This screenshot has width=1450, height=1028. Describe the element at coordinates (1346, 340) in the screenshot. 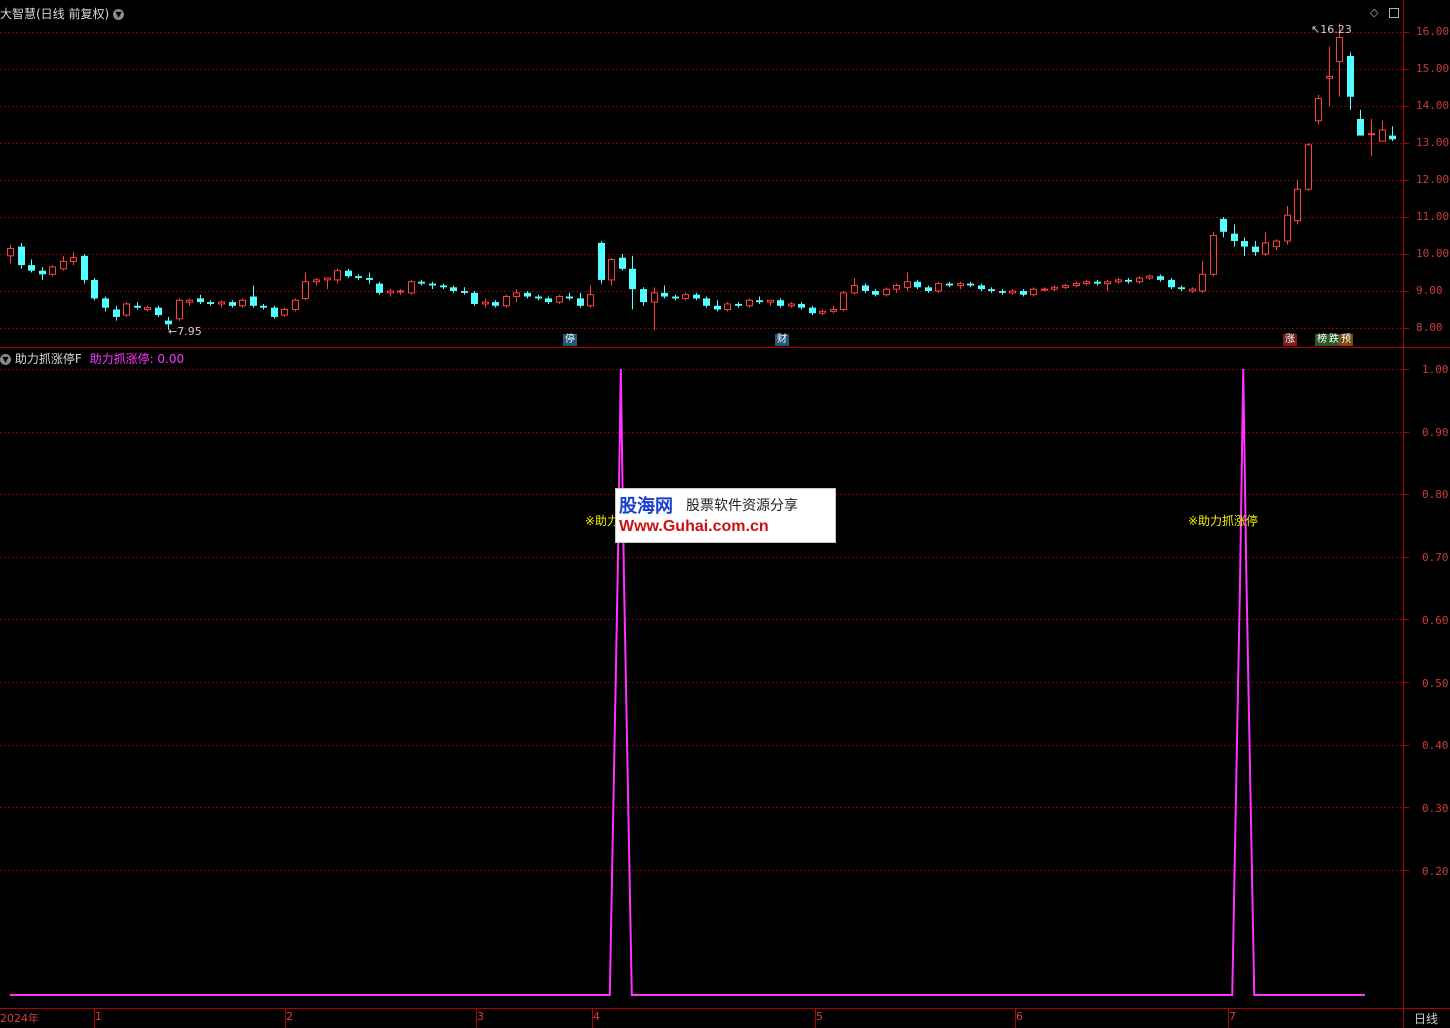

I see `marker-forecast: 预` at that location.